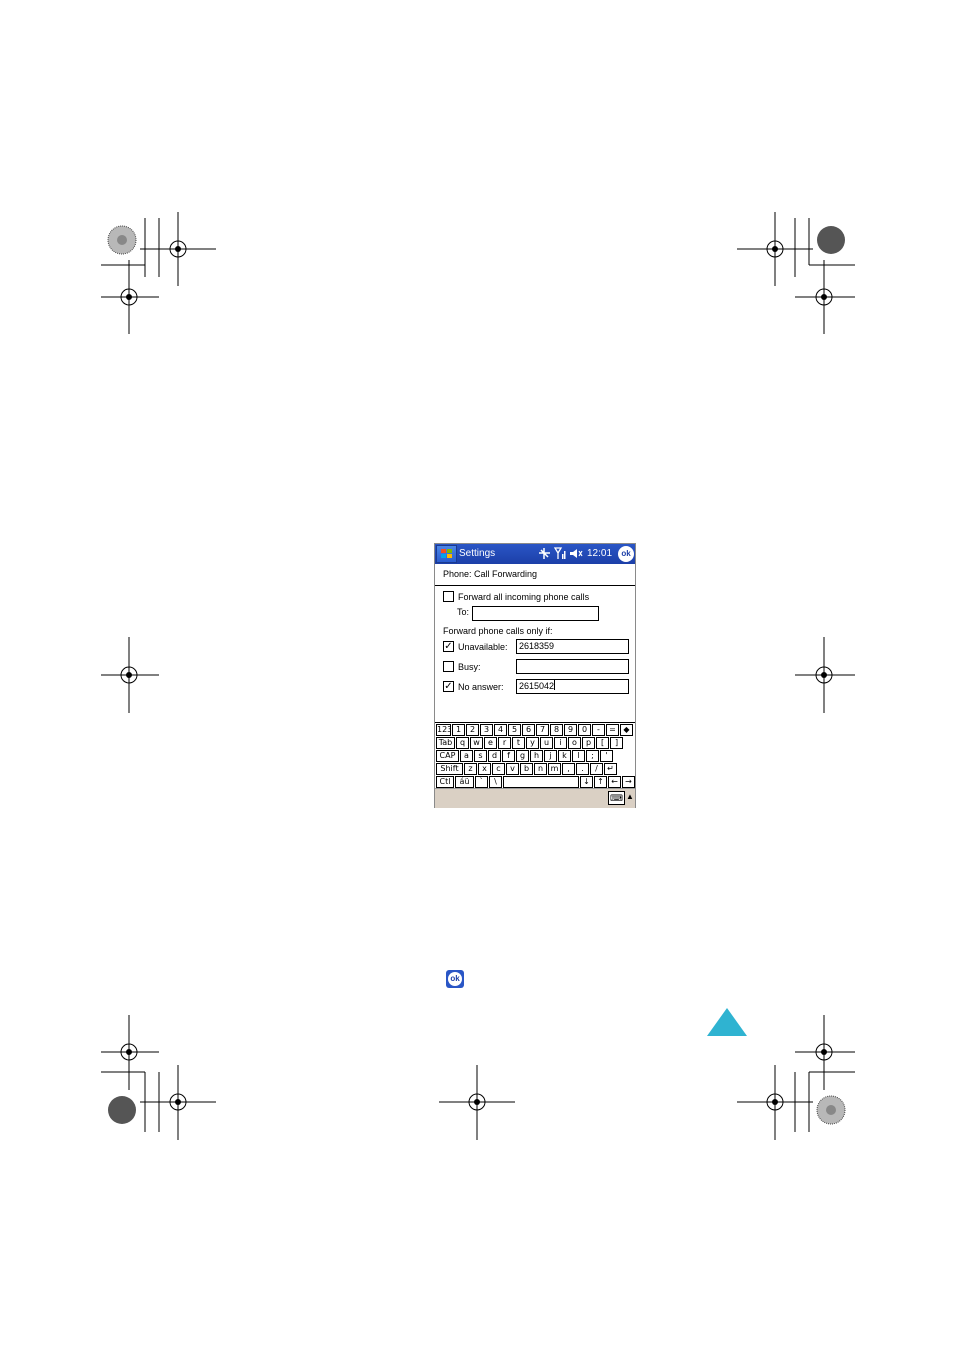 Image resolution: width=954 pixels, height=1350 pixels. Describe the element at coordinates (498, 631) in the screenshot. I see `conditional-forward-label: Forward phone calls only if:` at that location.